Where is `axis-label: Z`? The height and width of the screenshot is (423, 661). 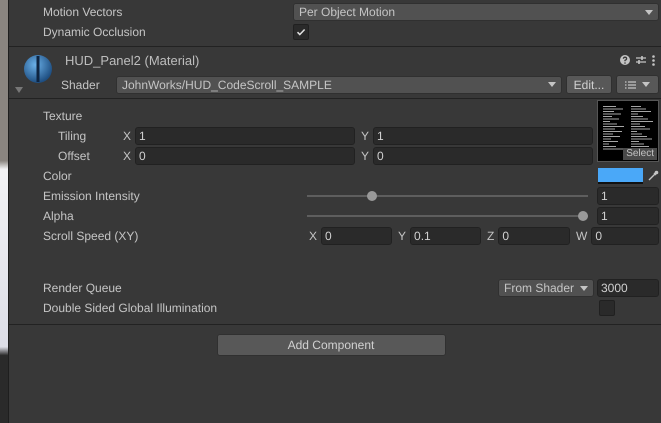
axis-label: Z is located at coordinates (490, 236).